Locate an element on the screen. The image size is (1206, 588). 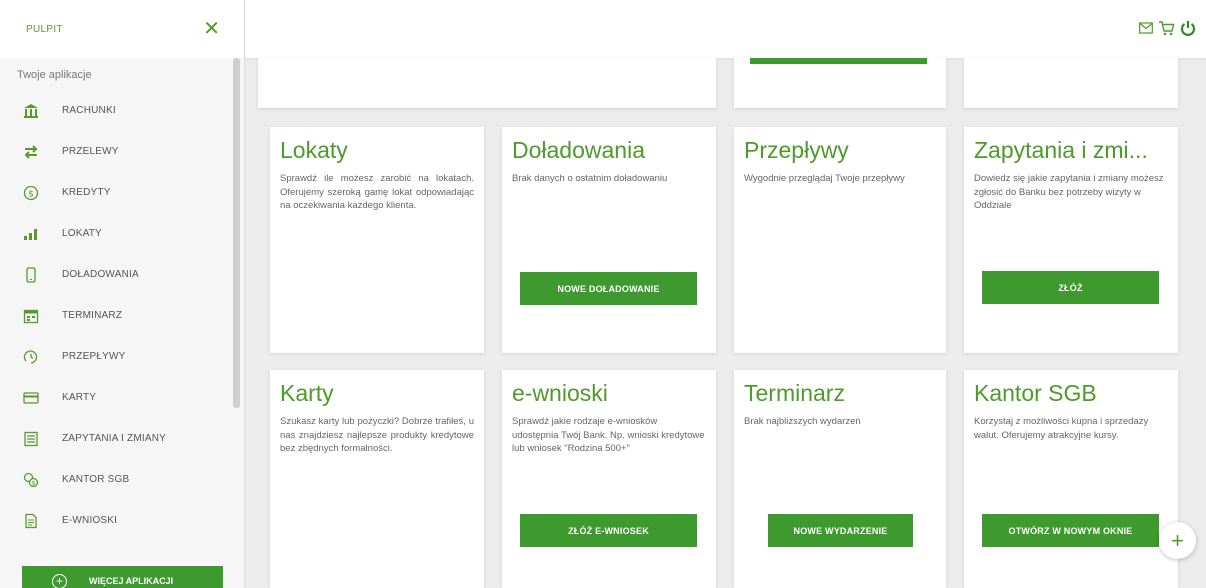
card-title: Doładowania is located at coordinates (578, 150).